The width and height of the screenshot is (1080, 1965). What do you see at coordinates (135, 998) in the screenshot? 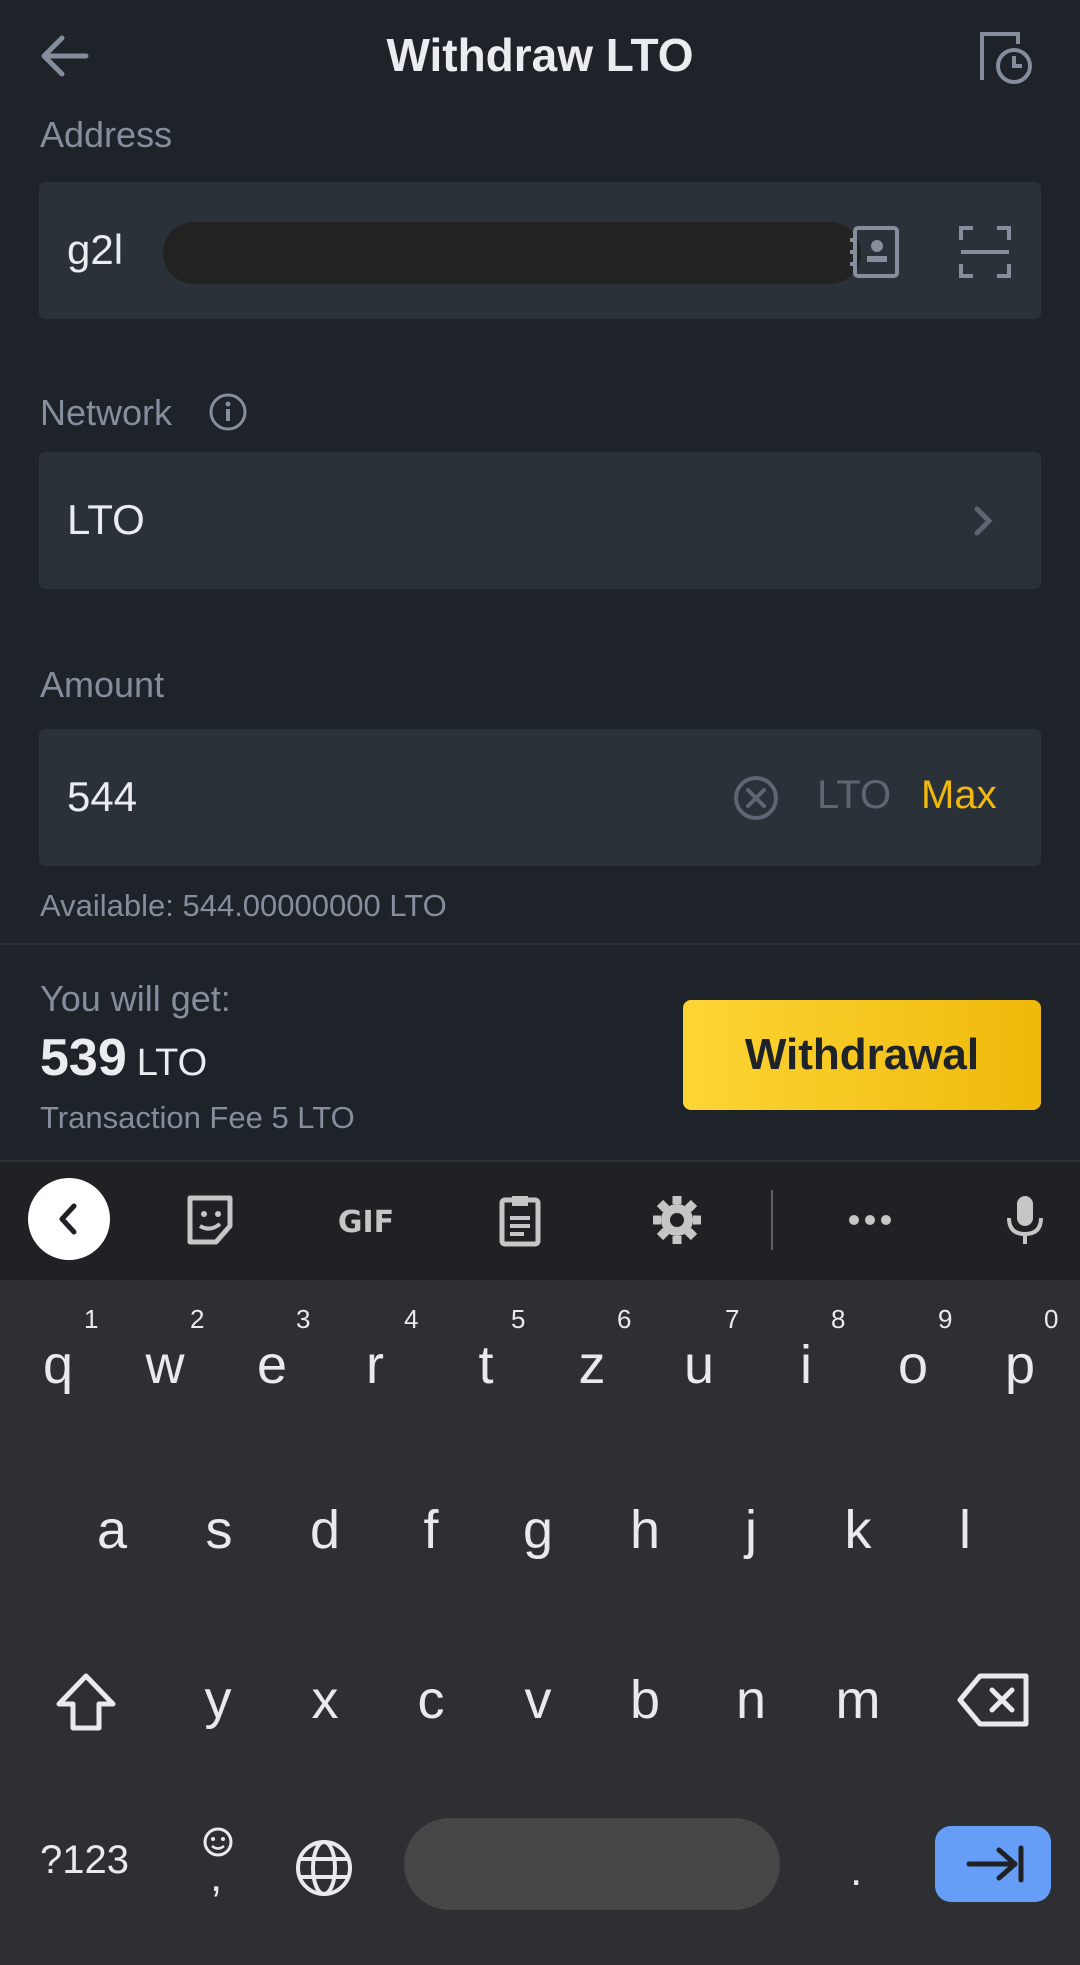
I see `receive-label: You will get:` at bounding box center [135, 998].